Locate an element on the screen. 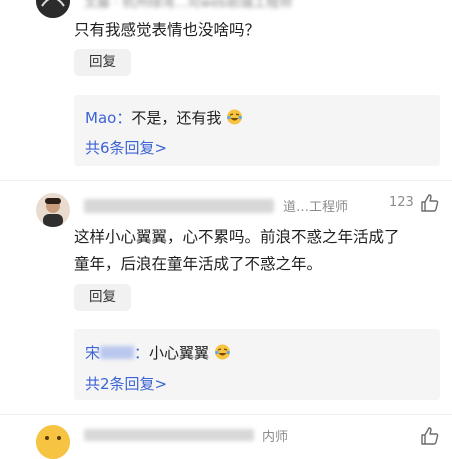 The width and height of the screenshot is (452, 459). reply-author: Mao is located at coordinates (100, 118).